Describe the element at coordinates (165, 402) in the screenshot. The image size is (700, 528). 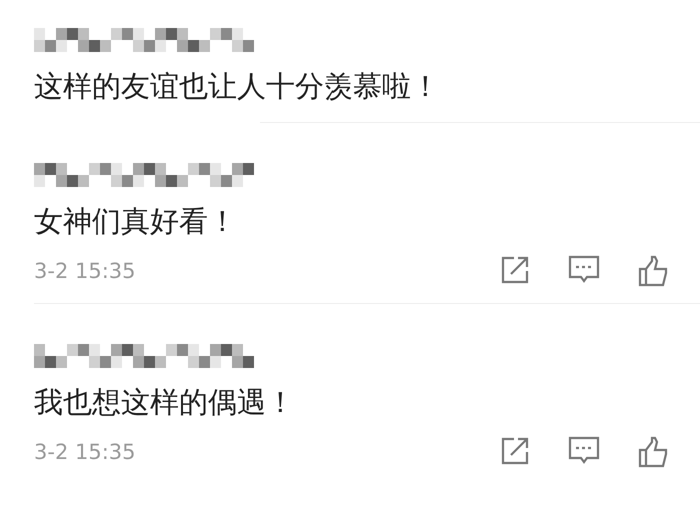
I see `comment-text: 我也想这样的偶遇！` at that location.